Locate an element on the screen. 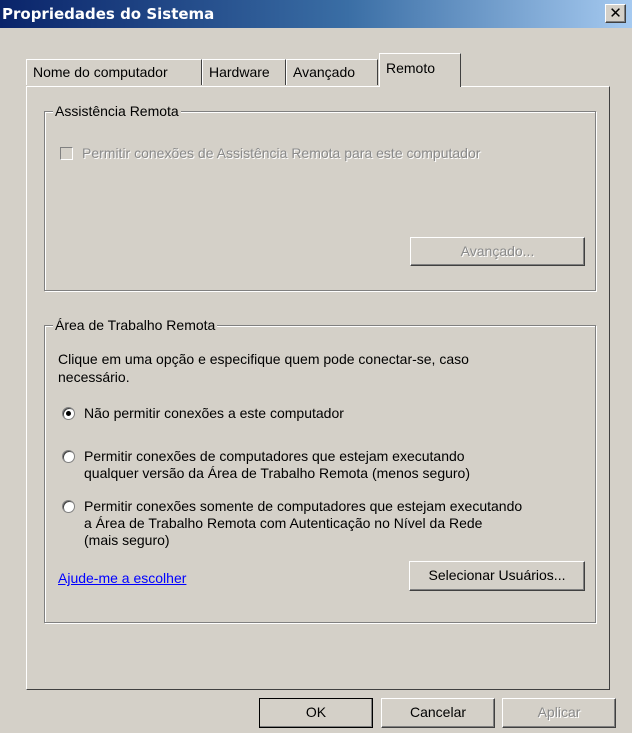 Image resolution: width=632 pixels, height=733 pixels. ok-button: OK is located at coordinates (316, 713).